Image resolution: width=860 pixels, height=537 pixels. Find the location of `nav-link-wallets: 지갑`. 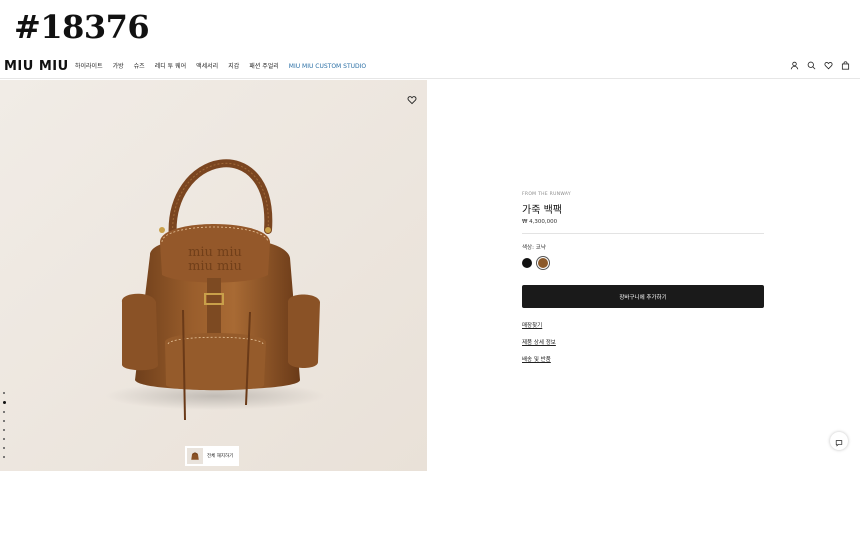

nav-link-wallets: 지갑 is located at coordinates (233, 67).